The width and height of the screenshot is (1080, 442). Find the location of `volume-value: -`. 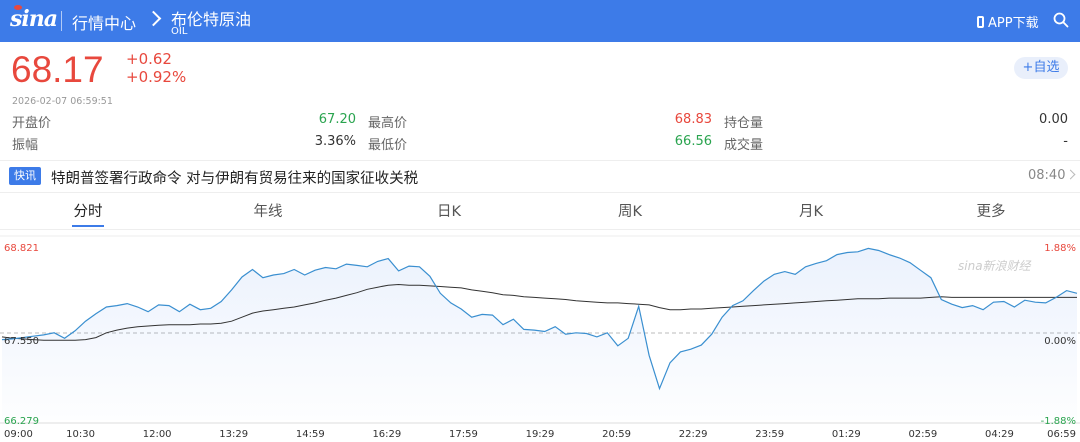

volume-value: - is located at coordinates (1065, 141).